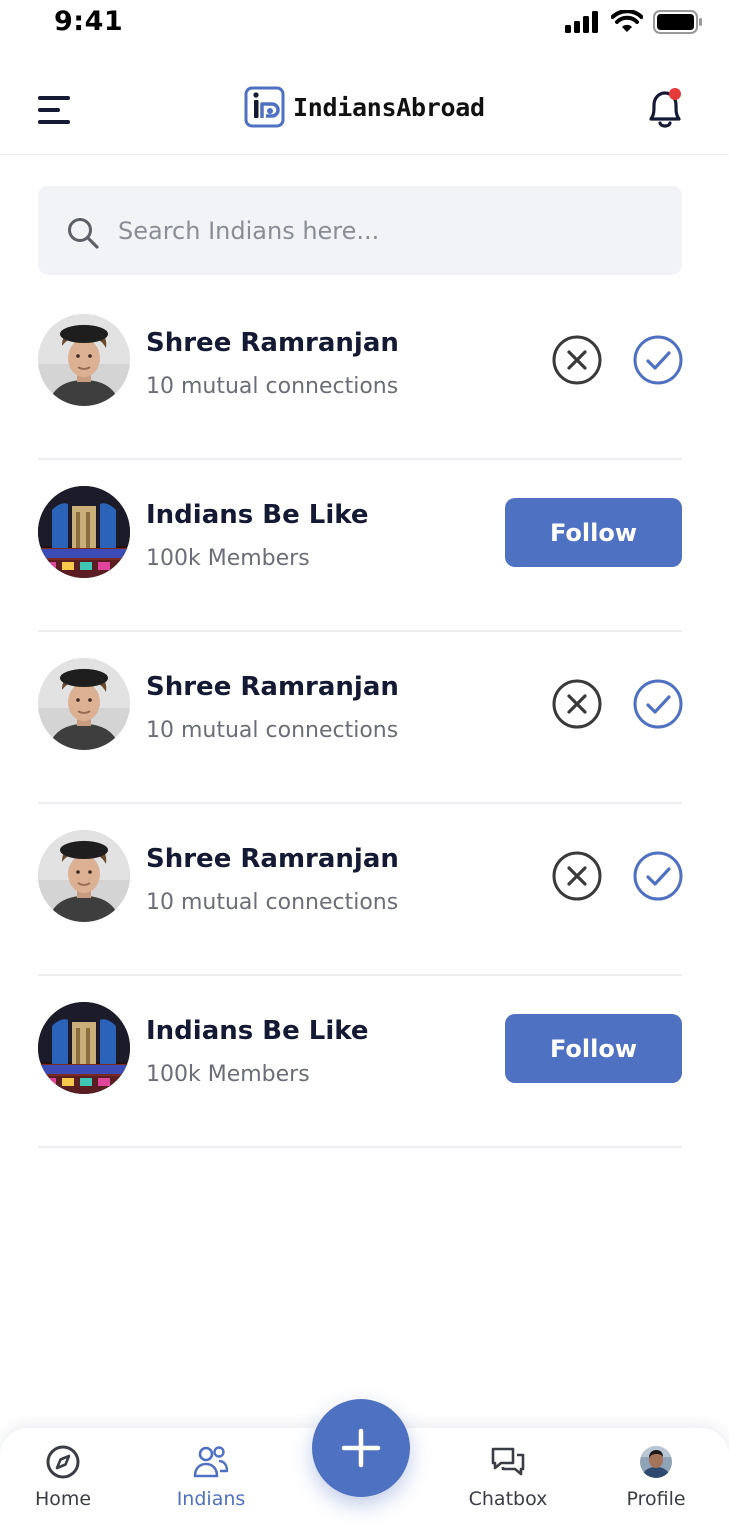  I want to click on menu-button, so click(56, 110).